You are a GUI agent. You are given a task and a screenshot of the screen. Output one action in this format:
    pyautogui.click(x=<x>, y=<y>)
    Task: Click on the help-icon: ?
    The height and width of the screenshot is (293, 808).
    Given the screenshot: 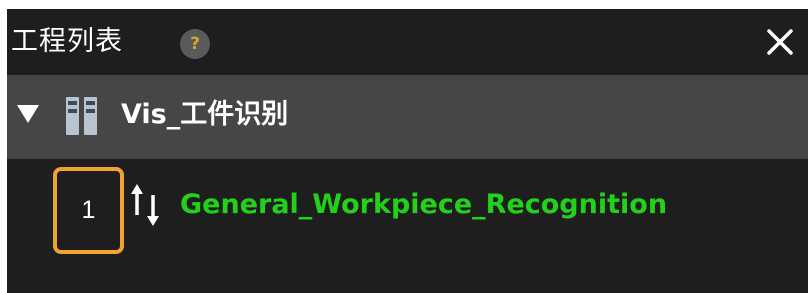 What is the action you would take?
    pyautogui.click(x=195, y=44)
    